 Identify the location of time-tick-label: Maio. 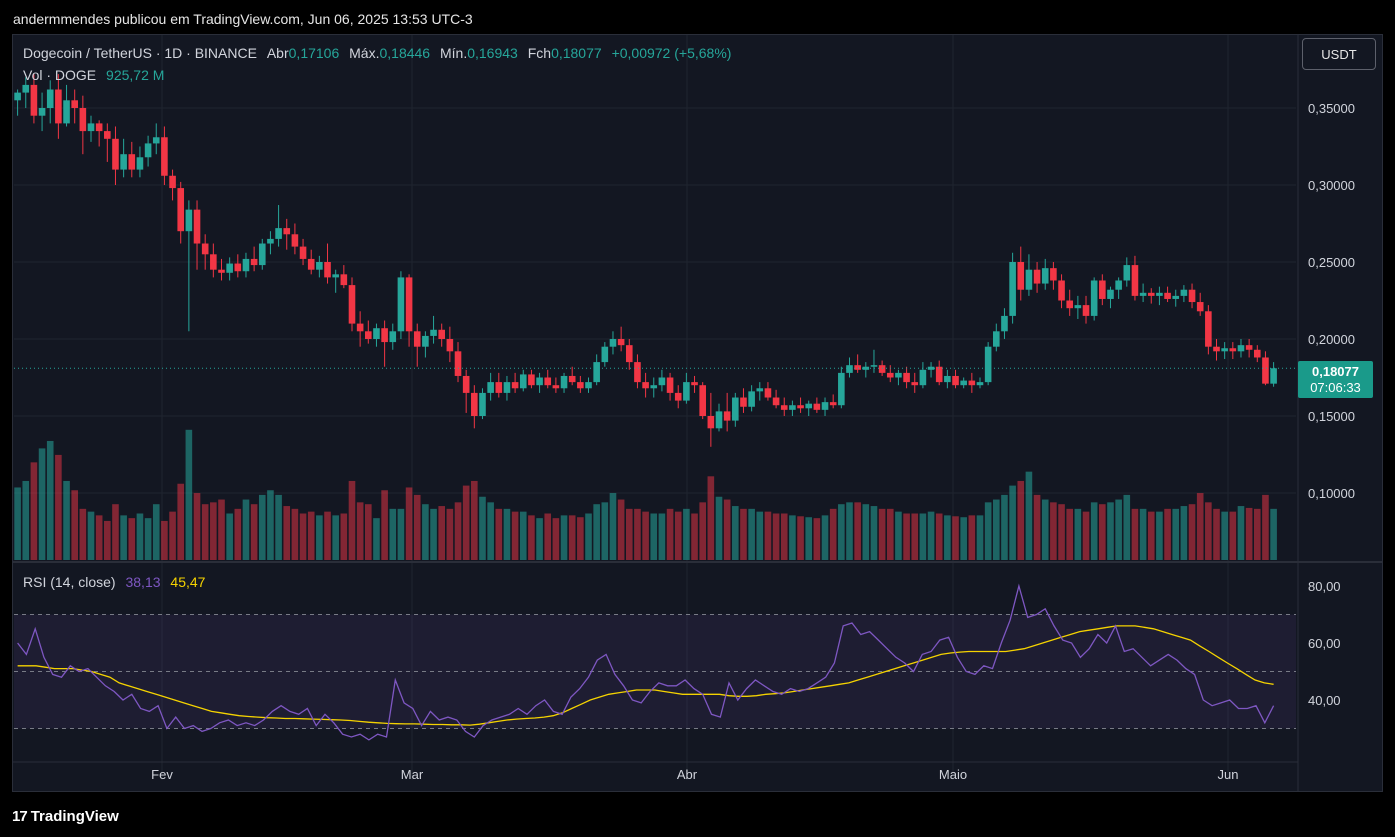
(953, 774).